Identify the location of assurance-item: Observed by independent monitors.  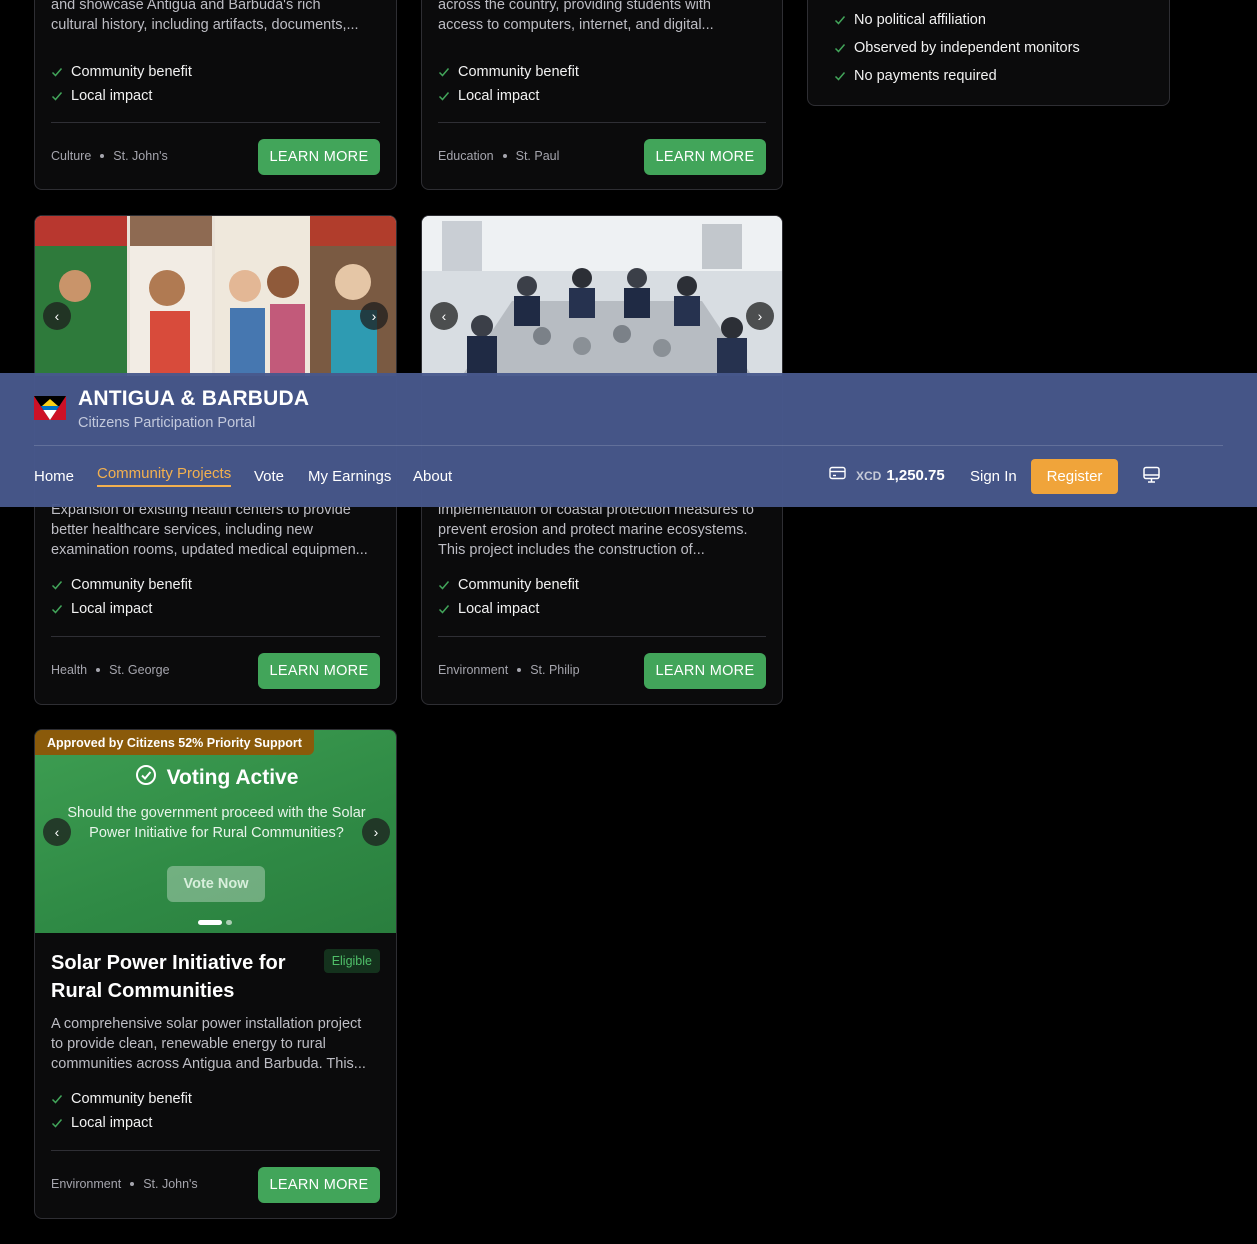
(957, 48).